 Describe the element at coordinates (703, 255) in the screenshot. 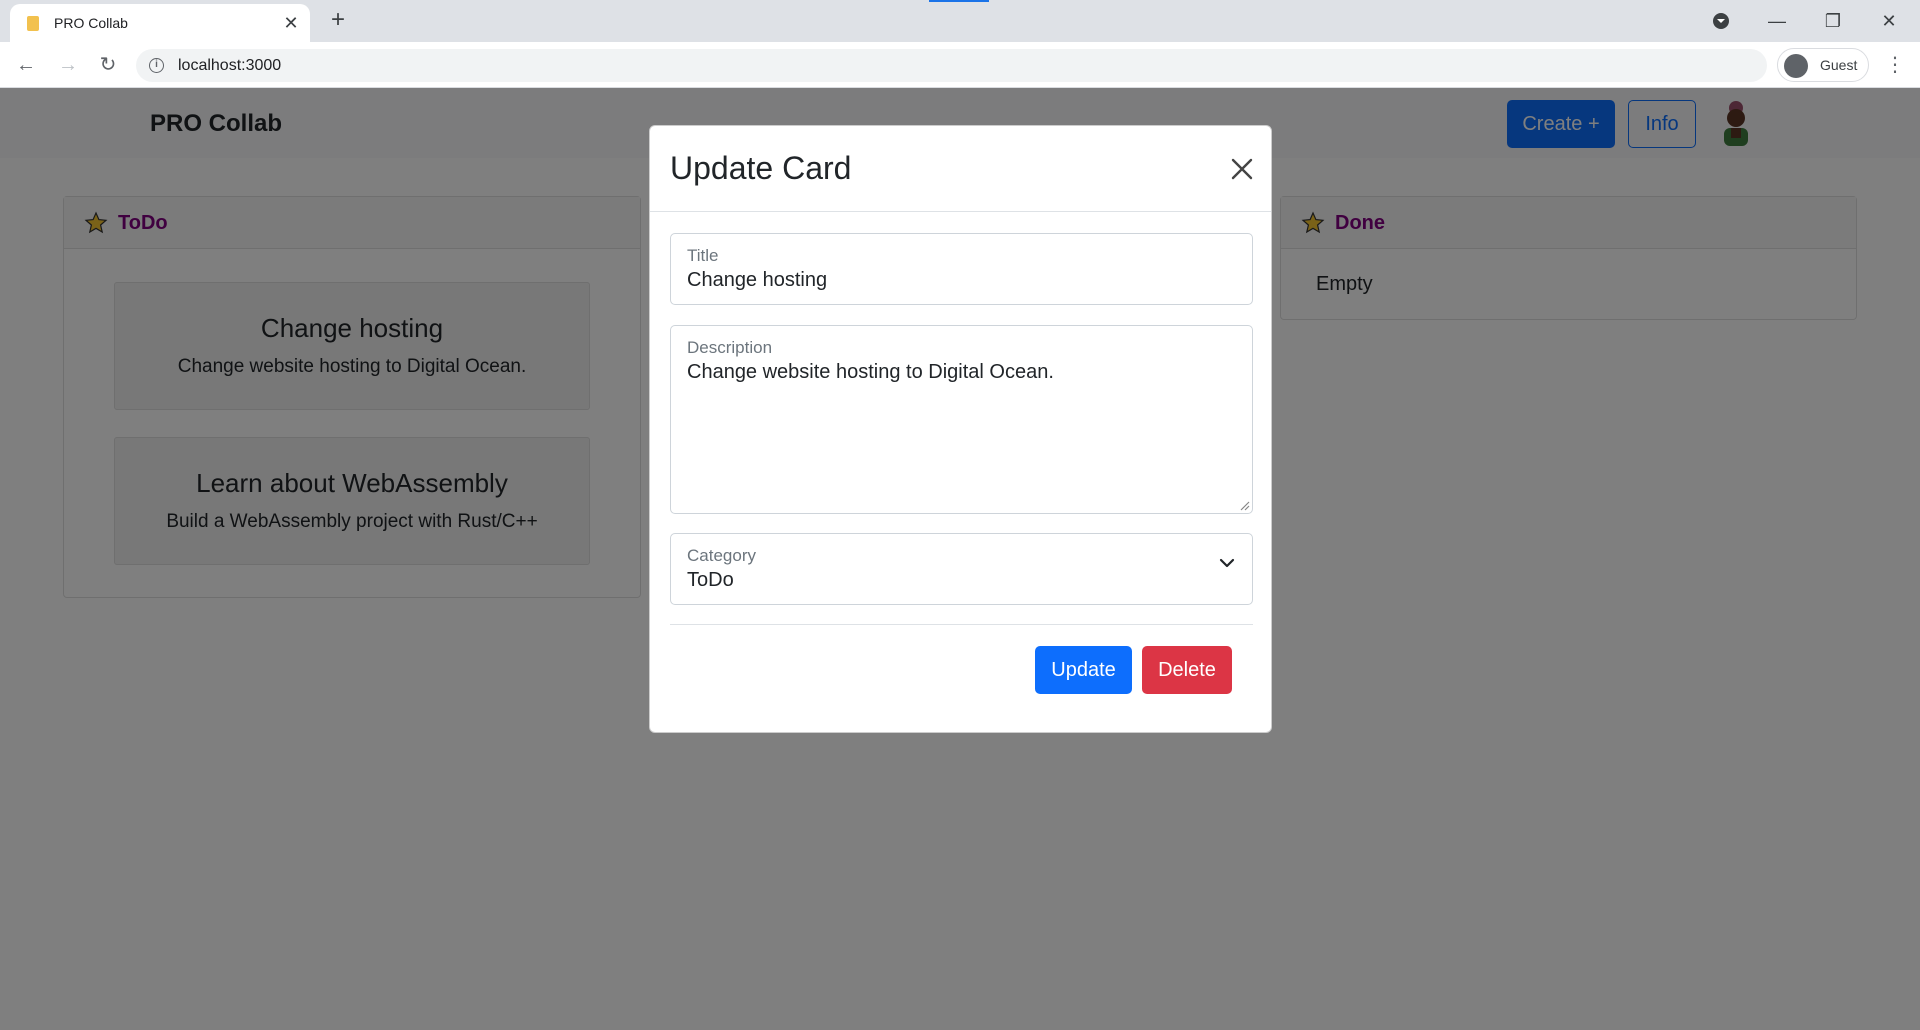

I see `title-field-label: Title` at that location.